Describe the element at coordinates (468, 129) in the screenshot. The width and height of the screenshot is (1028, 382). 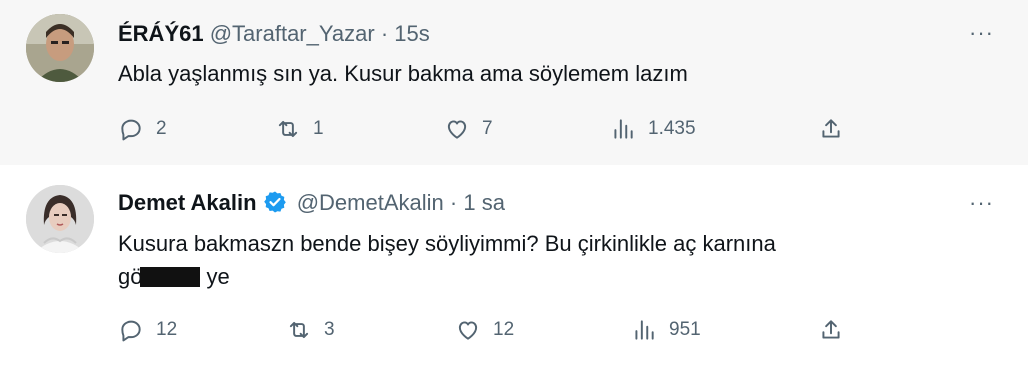
I see `like-button: 7` at that location.